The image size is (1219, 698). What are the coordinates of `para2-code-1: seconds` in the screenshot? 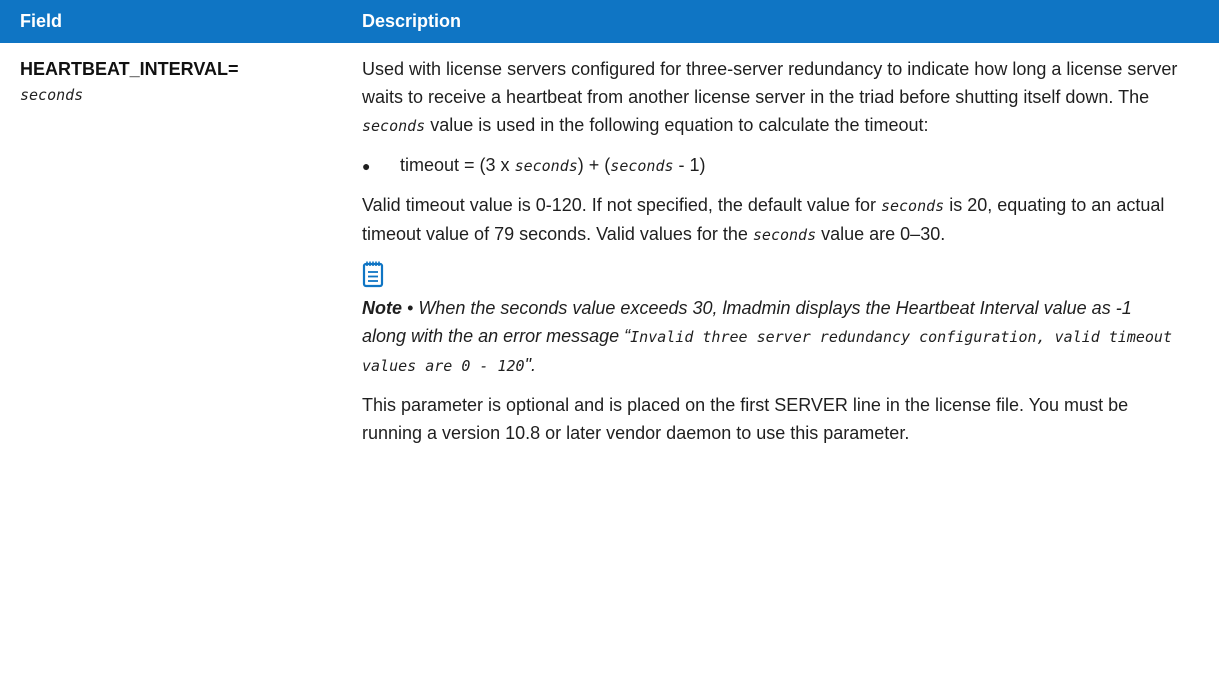 It's located at (912, 206).